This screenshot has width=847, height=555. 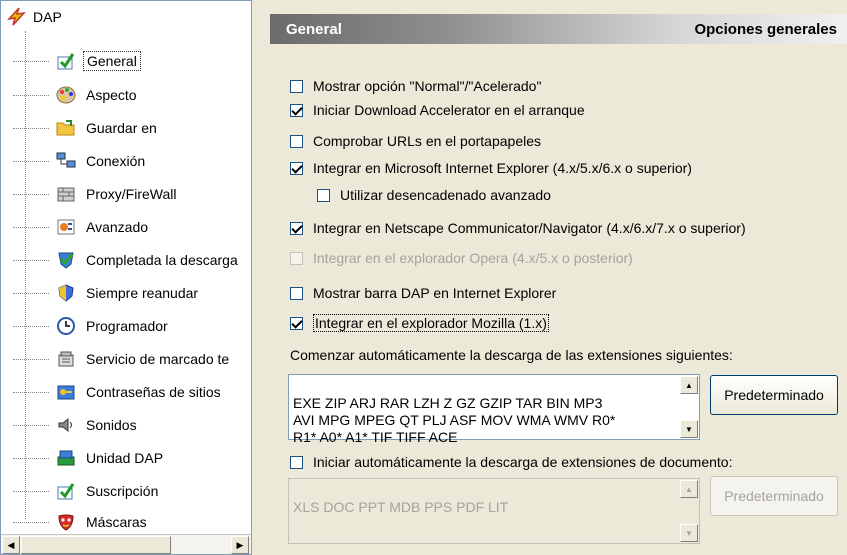 What do you see at coordinates (16, 17) in the screenshot?
I see `lightning-icon` at bounding box center [16, 17].